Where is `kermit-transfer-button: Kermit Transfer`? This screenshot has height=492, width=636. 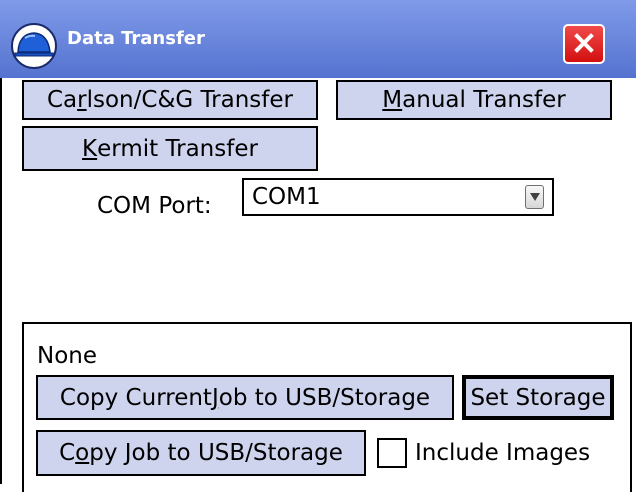
kermit-transfer-button: Kermit Transfer is located at coordinates (170, 148).